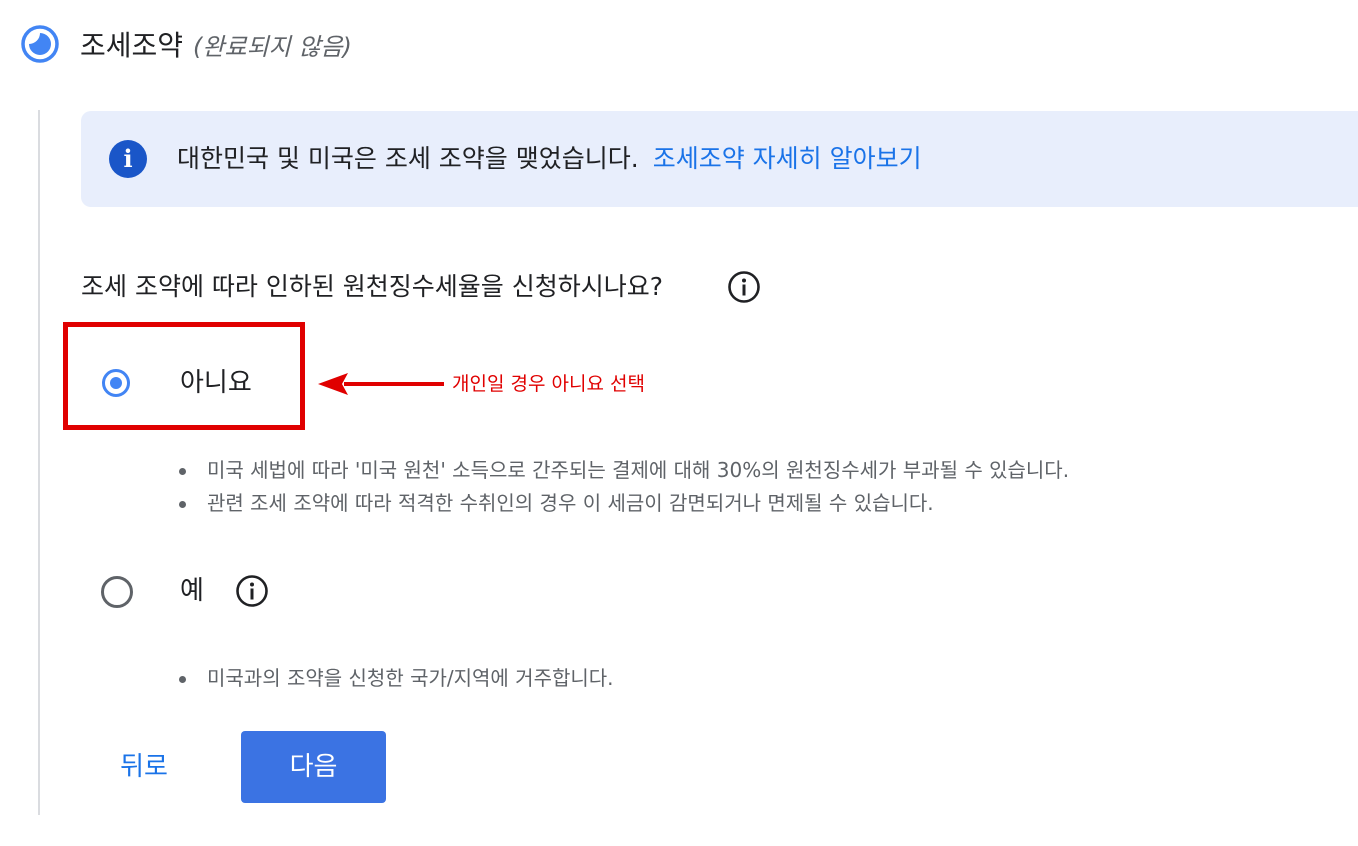 This screenshot has width=1358, height=846. Describe the element at coordinates (252, 591) in the screenshot. I see `yes-help-icon` at that location.